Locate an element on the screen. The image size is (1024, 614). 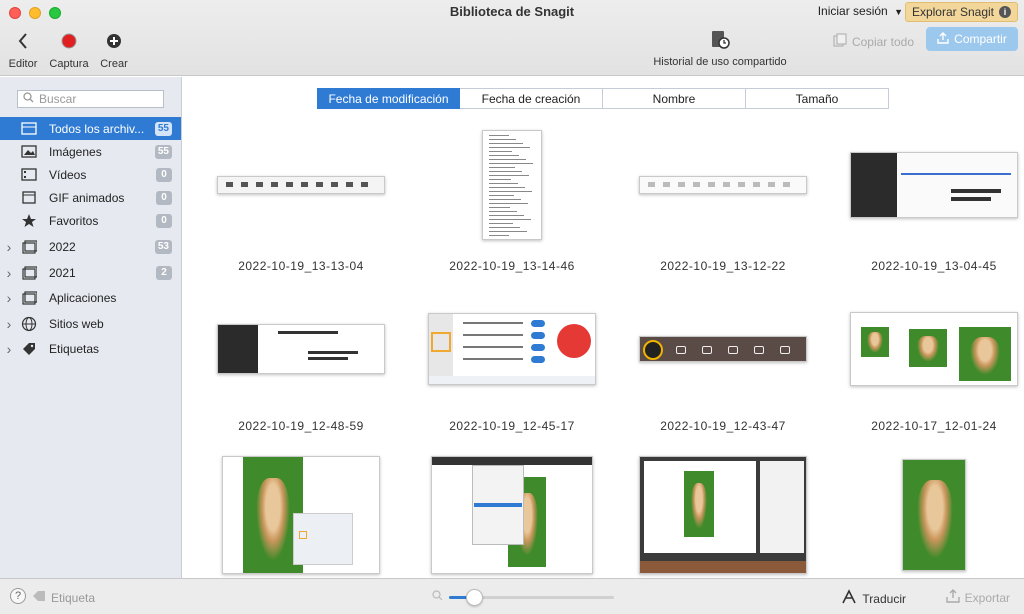
zoom-control is located at coordinates (523, 597).